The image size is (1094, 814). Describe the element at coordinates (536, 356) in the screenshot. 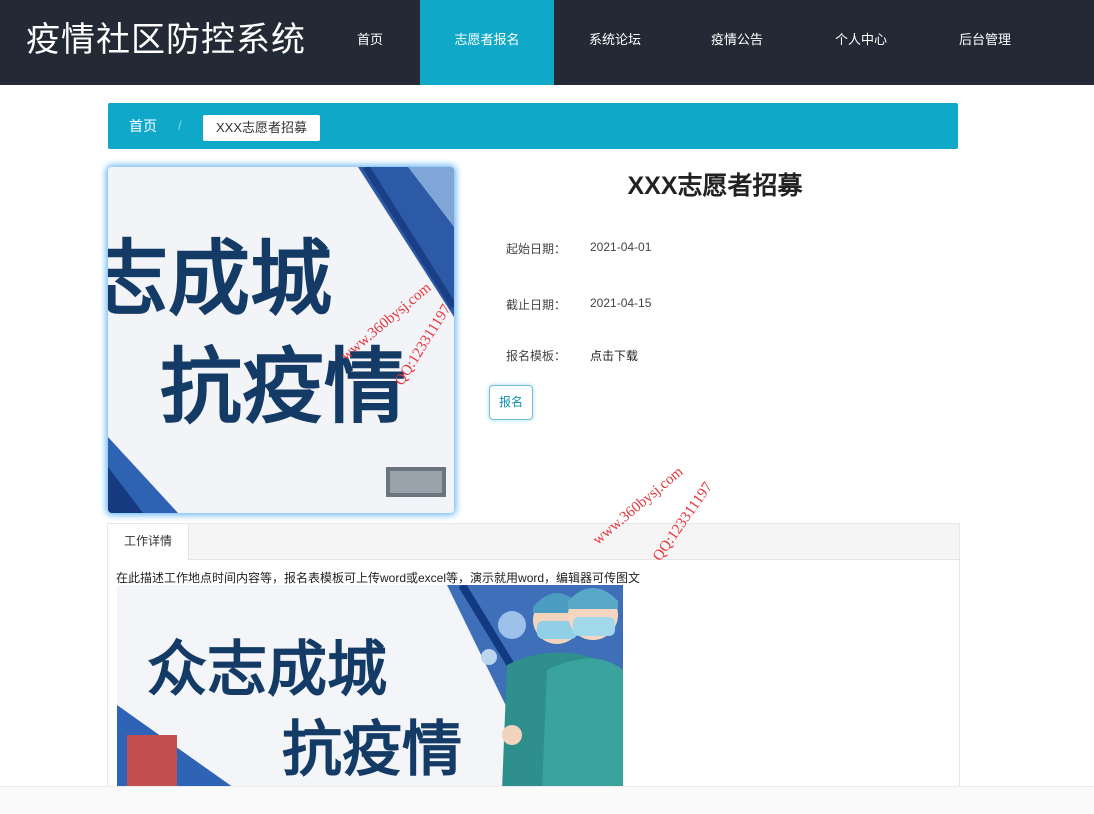

I see `template-label: 报名模板：` at that location.